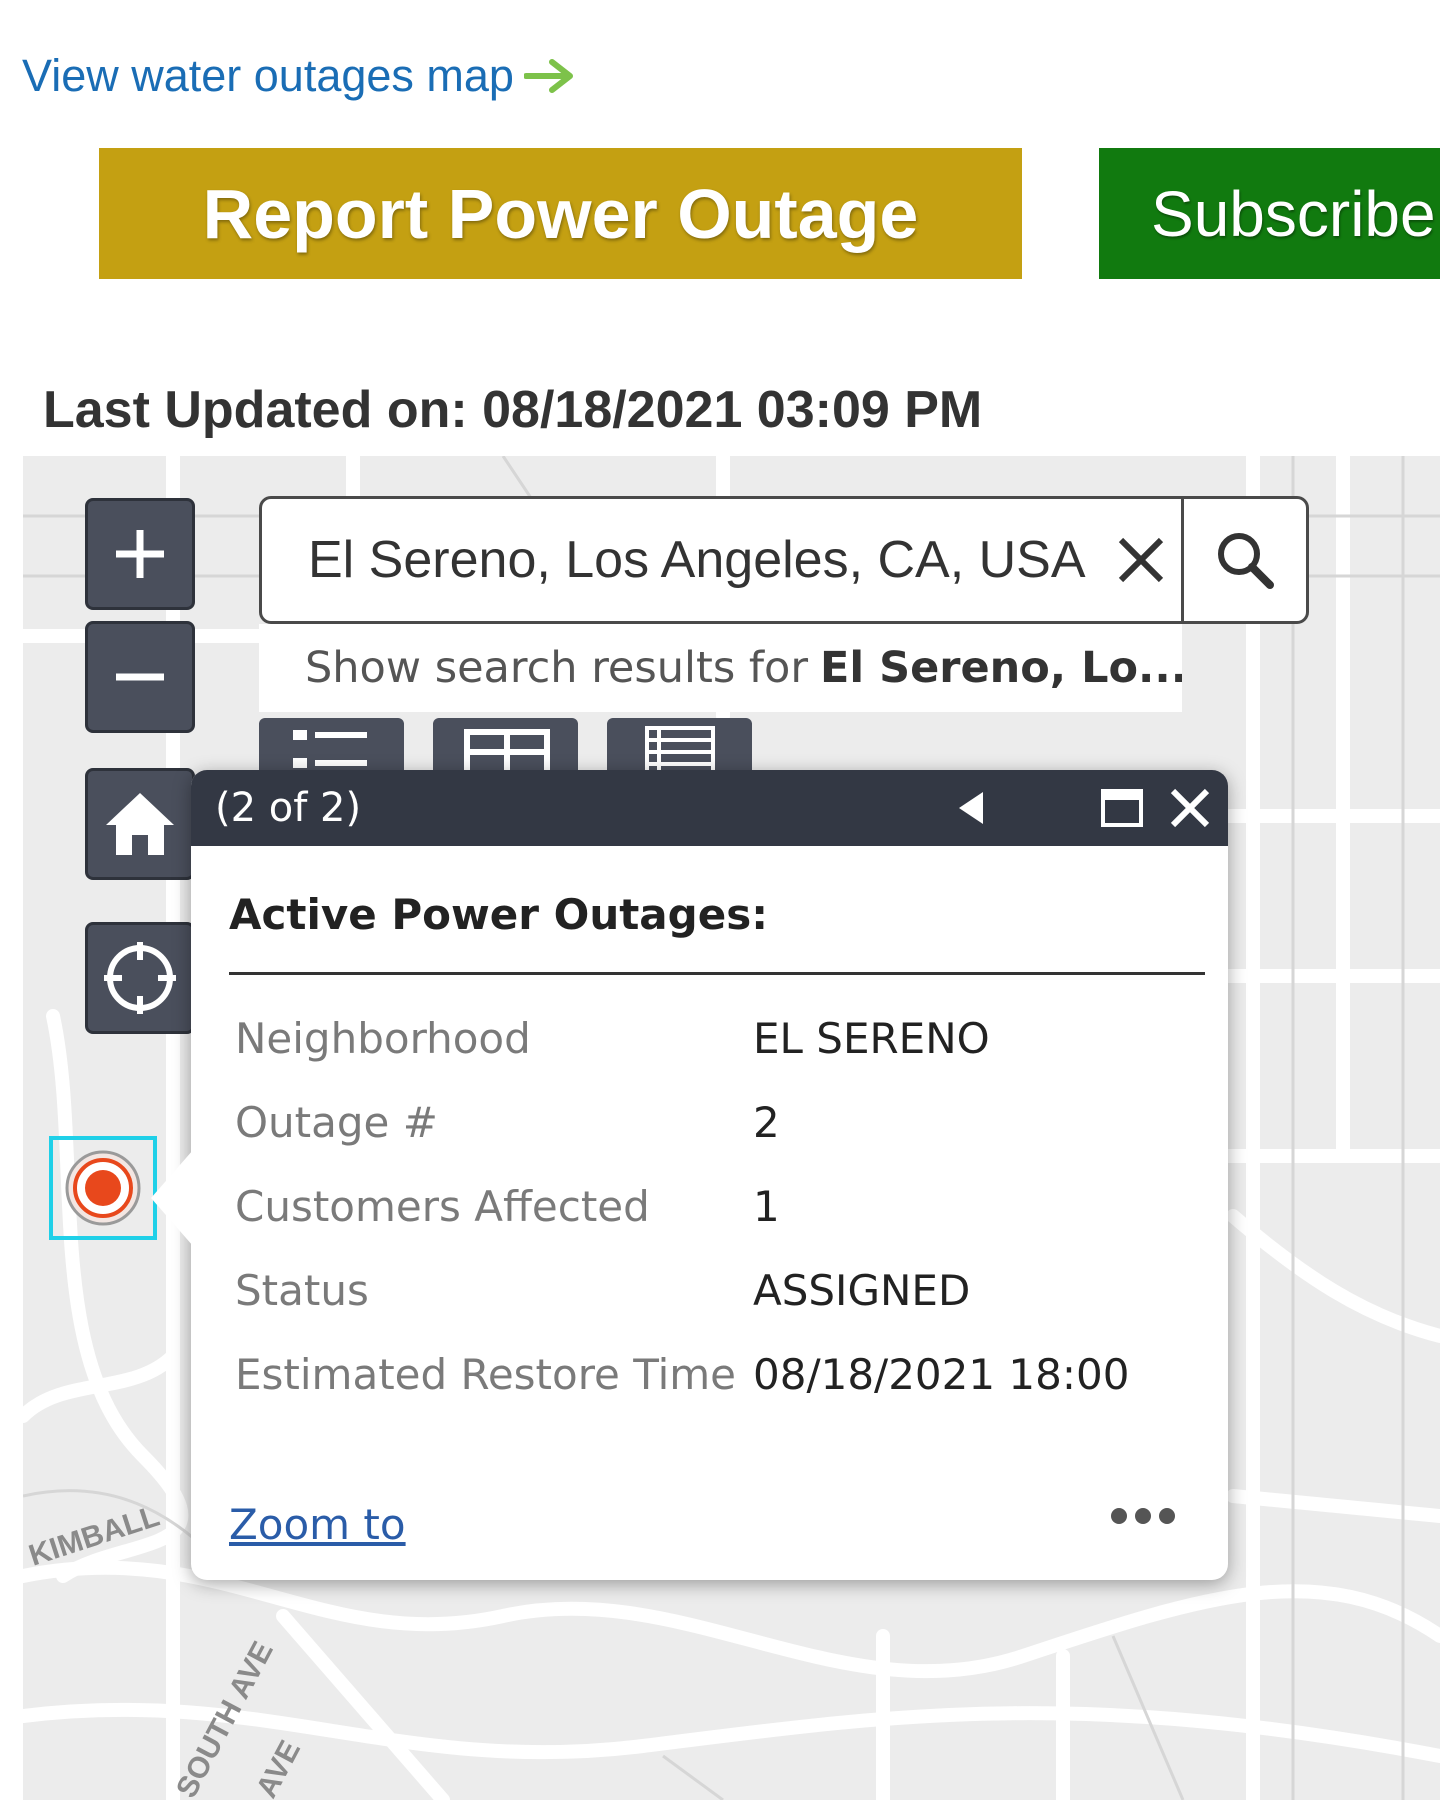 The height and width of the screenshot is (1800, 1440). I want to click on locate-button, so click(140, 978).